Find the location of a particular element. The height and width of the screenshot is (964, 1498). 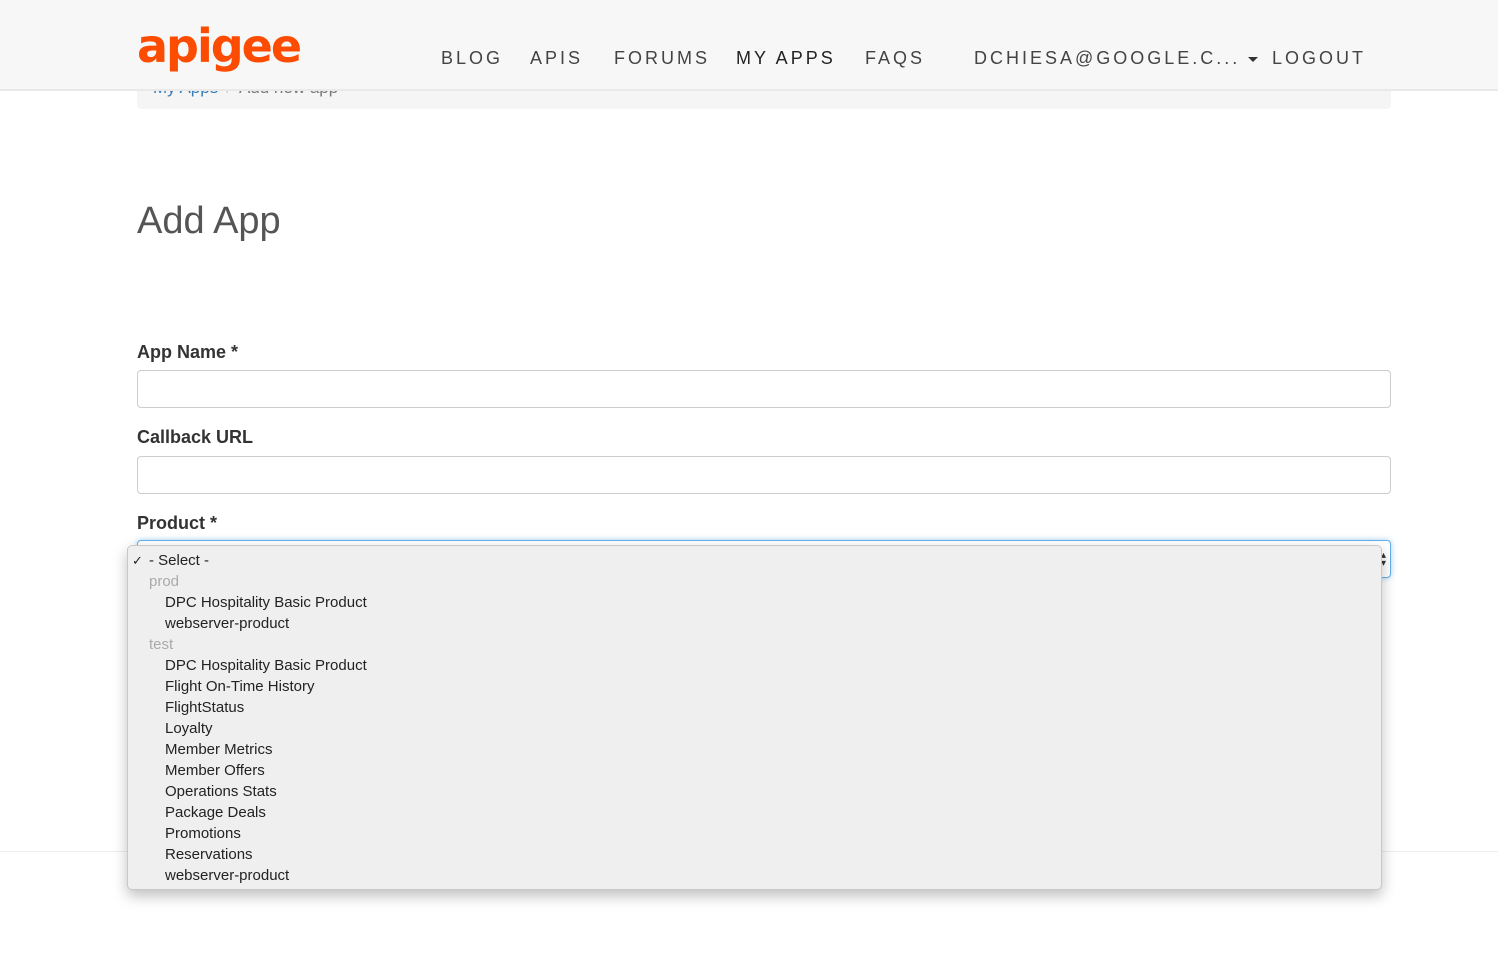

option-test-operations-stats: Operations Stats is located at coordinates (754, 791).